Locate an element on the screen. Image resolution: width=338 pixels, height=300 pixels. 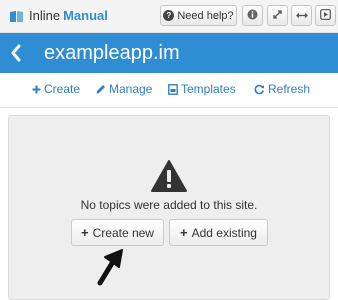
create-new-label: Create new is located at coordinates (123, 232).